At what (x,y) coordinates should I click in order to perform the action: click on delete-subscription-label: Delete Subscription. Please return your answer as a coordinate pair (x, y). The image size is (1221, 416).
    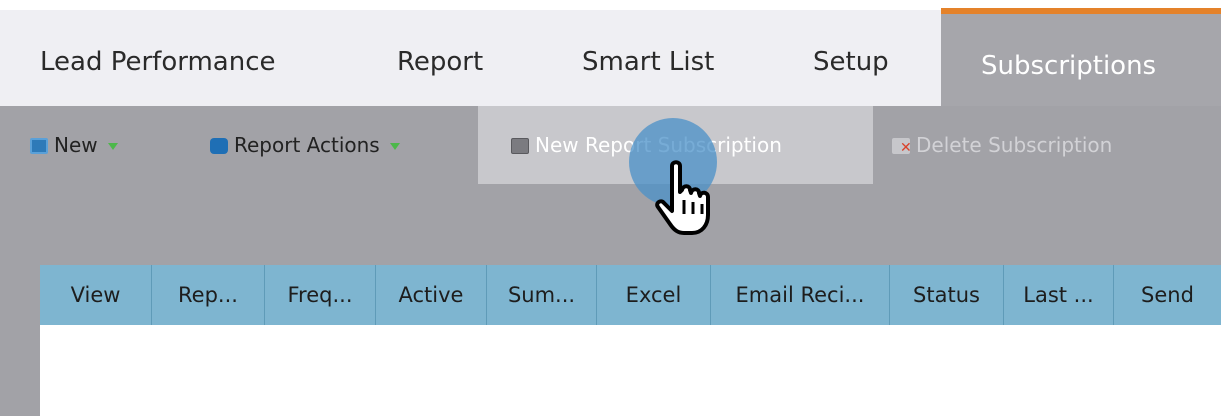
    Looking at the image, I should click on (1014, 145).